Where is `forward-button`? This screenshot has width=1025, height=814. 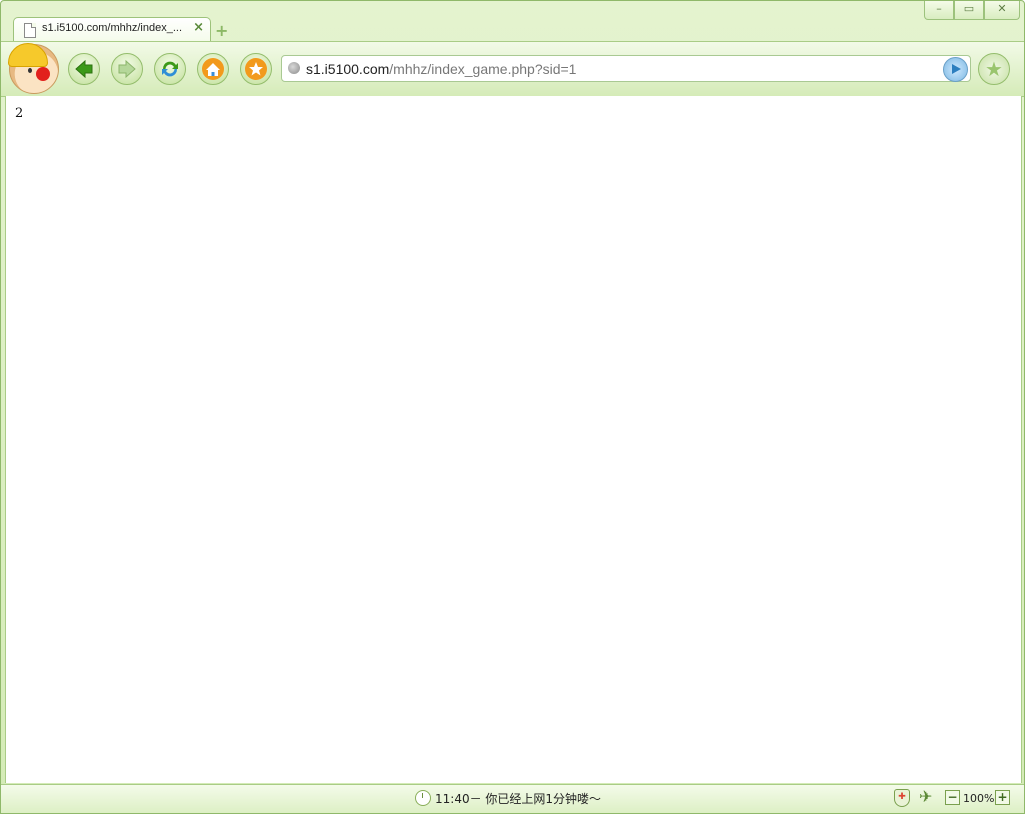 forward-button is located at coordinates (127, 69).